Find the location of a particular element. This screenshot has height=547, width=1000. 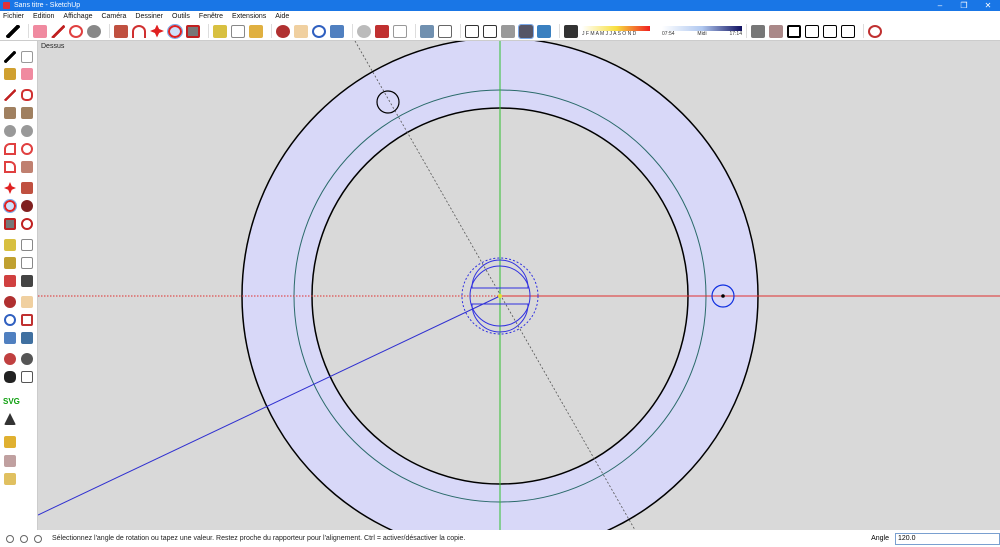

warehouse-icon is located at coordinates (364, 31).